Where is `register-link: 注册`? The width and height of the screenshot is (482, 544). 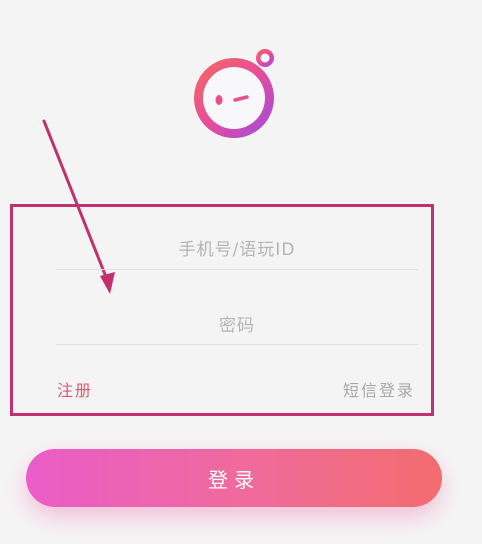
register-link: 注册 is located at coordinates (75, 389).